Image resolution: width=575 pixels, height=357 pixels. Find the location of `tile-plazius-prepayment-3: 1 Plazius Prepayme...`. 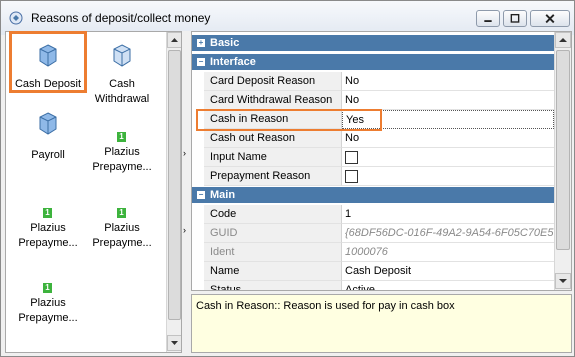

tile-plazius-prepayment-3: 1 Plazius Prepayme... is located at coordinates (122, 233).